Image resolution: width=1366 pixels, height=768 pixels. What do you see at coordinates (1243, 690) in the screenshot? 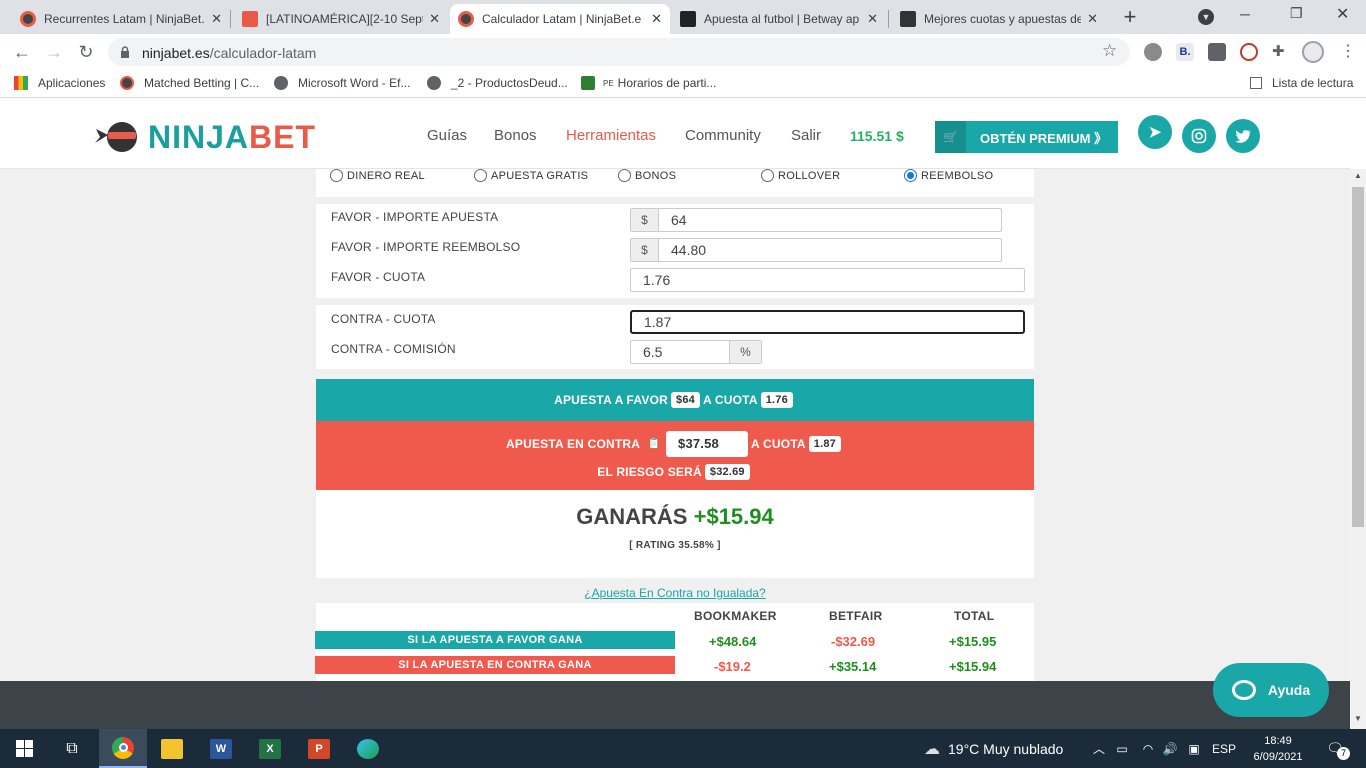
I see `chat-bubble-icon` at bounding box center [1243, 690].